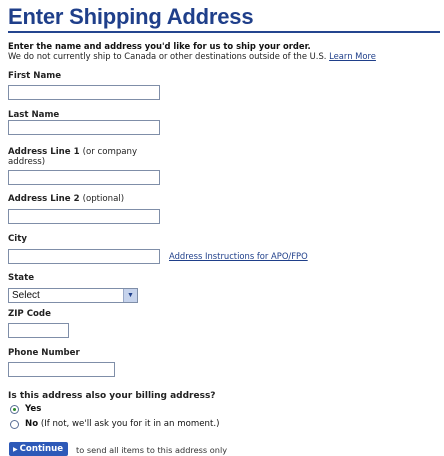 Image resolution: width=444 pixels, height=456 pixels. Describe the element at coordinates (130, 295) in the screenshot. I see `chevron-down-icon: ▼` at that location.